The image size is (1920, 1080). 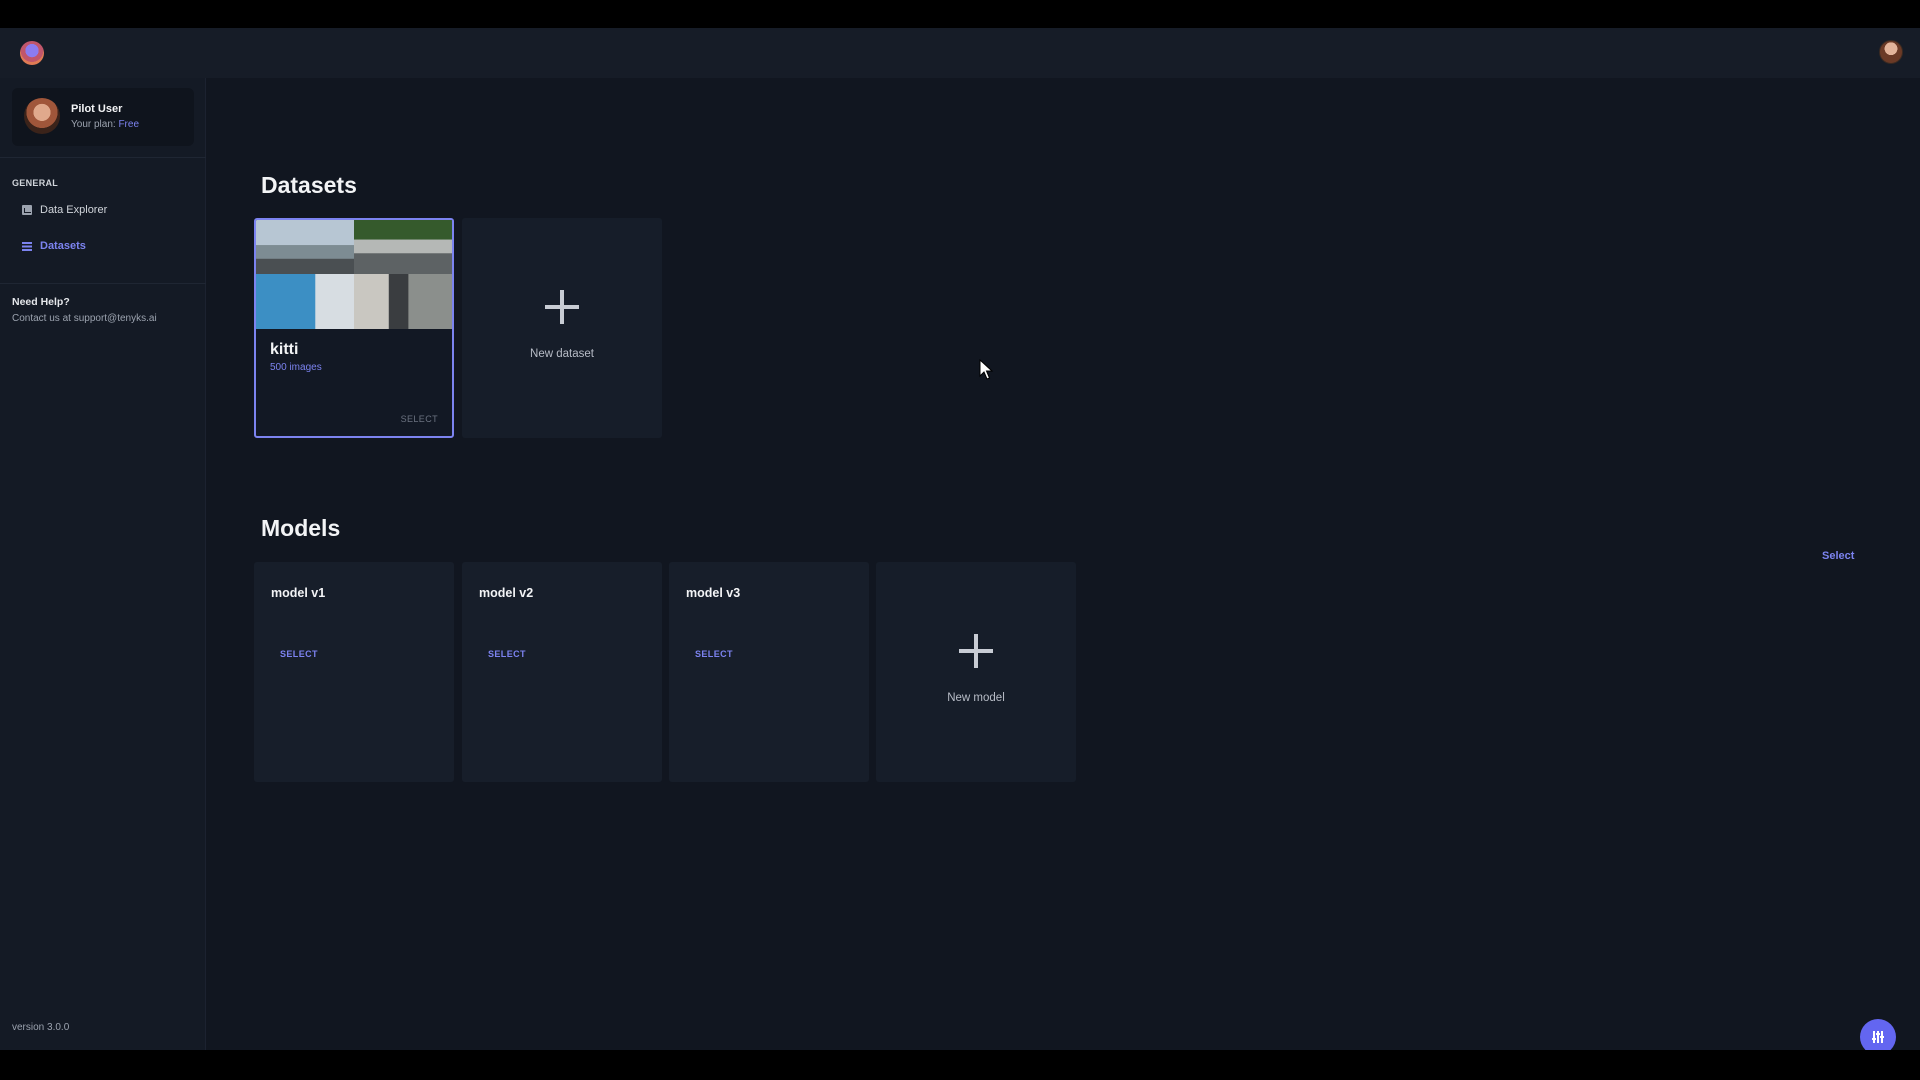 I want to click on avatar, so click(x=1891, y=52).